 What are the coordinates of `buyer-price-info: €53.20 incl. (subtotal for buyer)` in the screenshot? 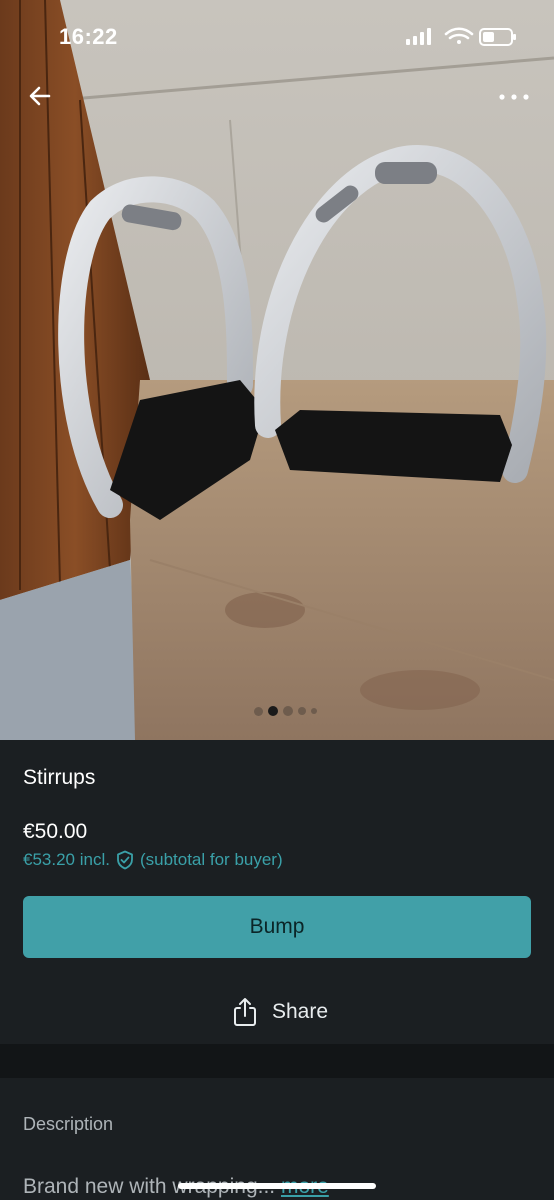 It's located at (153, 860).